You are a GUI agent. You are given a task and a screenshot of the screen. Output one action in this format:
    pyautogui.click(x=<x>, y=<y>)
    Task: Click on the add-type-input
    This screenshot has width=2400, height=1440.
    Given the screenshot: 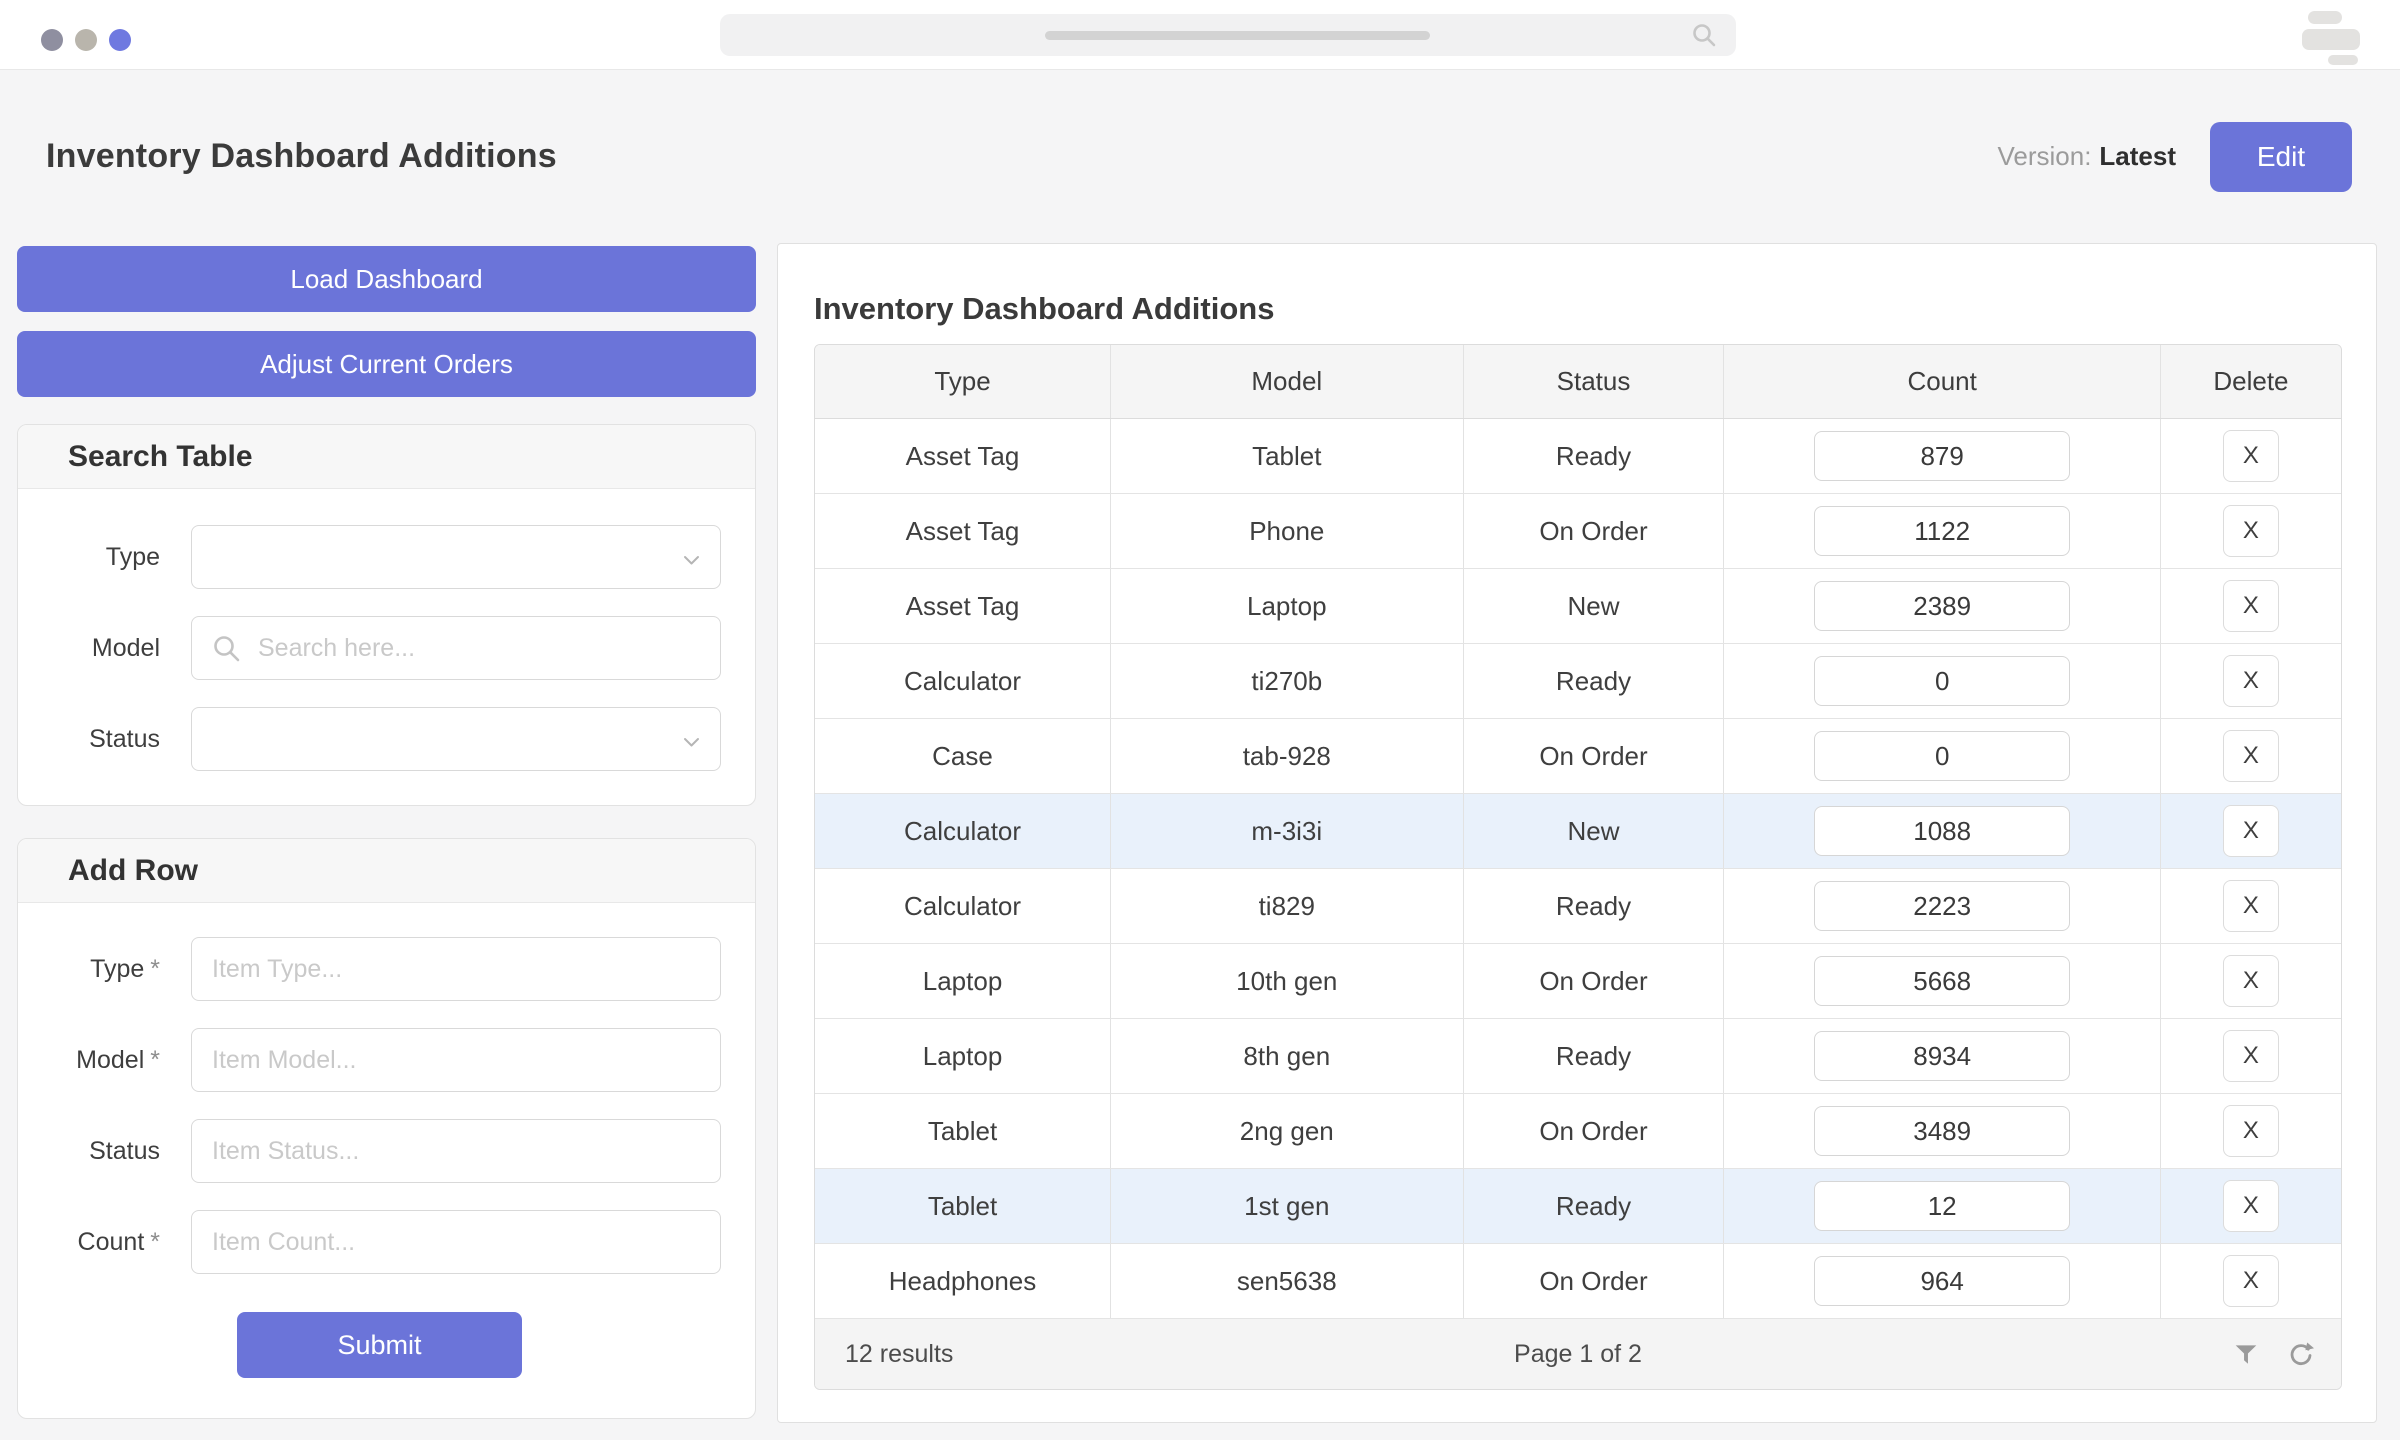 What is the action you would take?
    pyautogui.click(x=456, y=969)
    